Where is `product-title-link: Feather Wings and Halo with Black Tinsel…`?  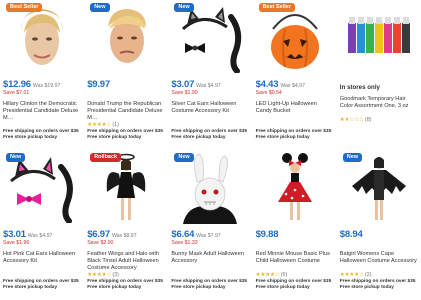
product-title-link: Feather Wings and Halo with Black Tinsel… is located at coordinates (126, 261).